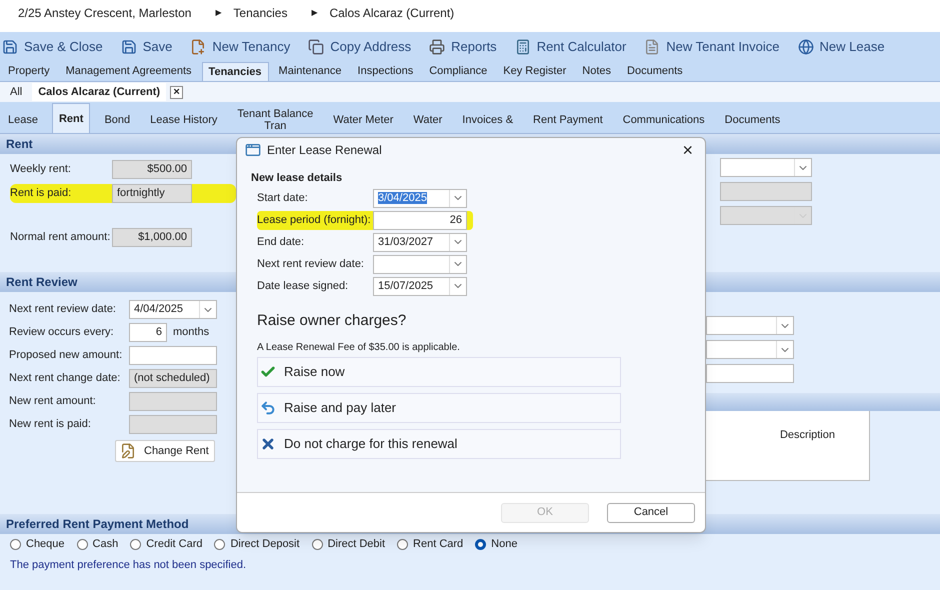 The height and width of the screenshot is (590, 940). Describe the element at coordinates (360, 47) in the screenshot. I see `toolbar-button: Copy Address` at that location.